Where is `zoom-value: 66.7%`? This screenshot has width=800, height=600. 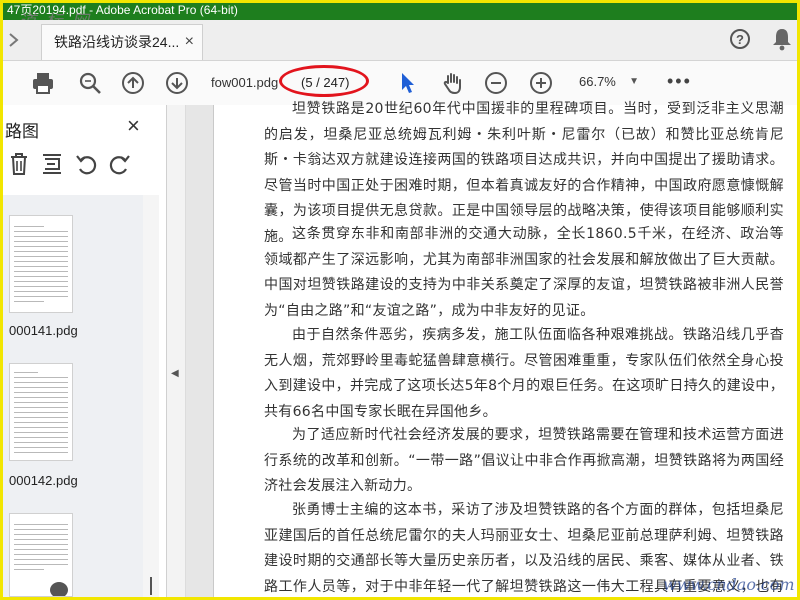 zoom-value: 66.7% is located at coordinates (597, 81).